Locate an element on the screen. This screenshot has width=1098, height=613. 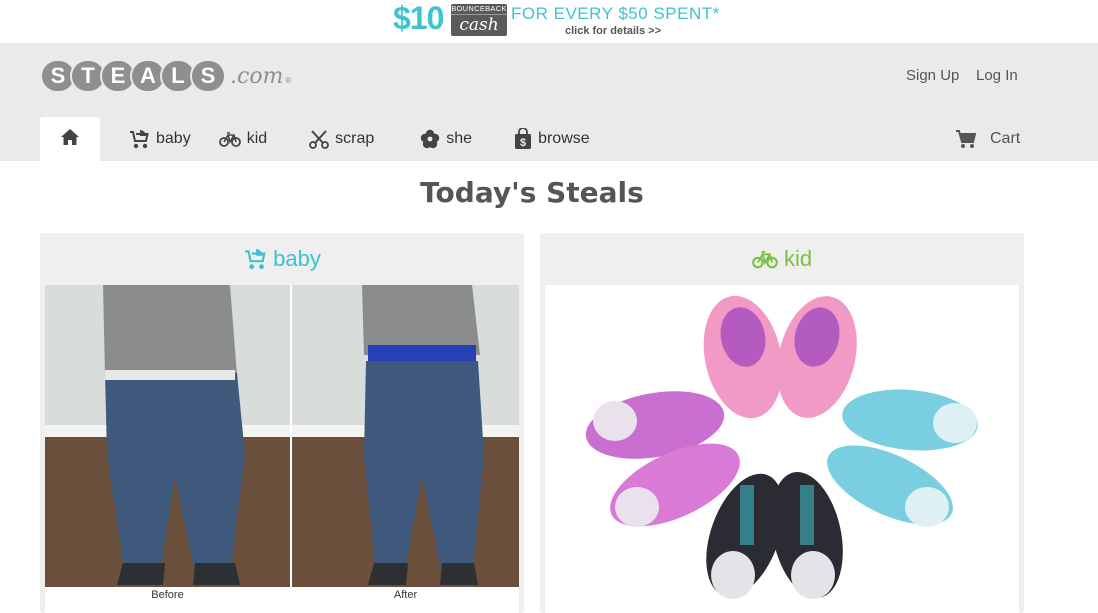
tab-home is located at coordinates (70, 139).